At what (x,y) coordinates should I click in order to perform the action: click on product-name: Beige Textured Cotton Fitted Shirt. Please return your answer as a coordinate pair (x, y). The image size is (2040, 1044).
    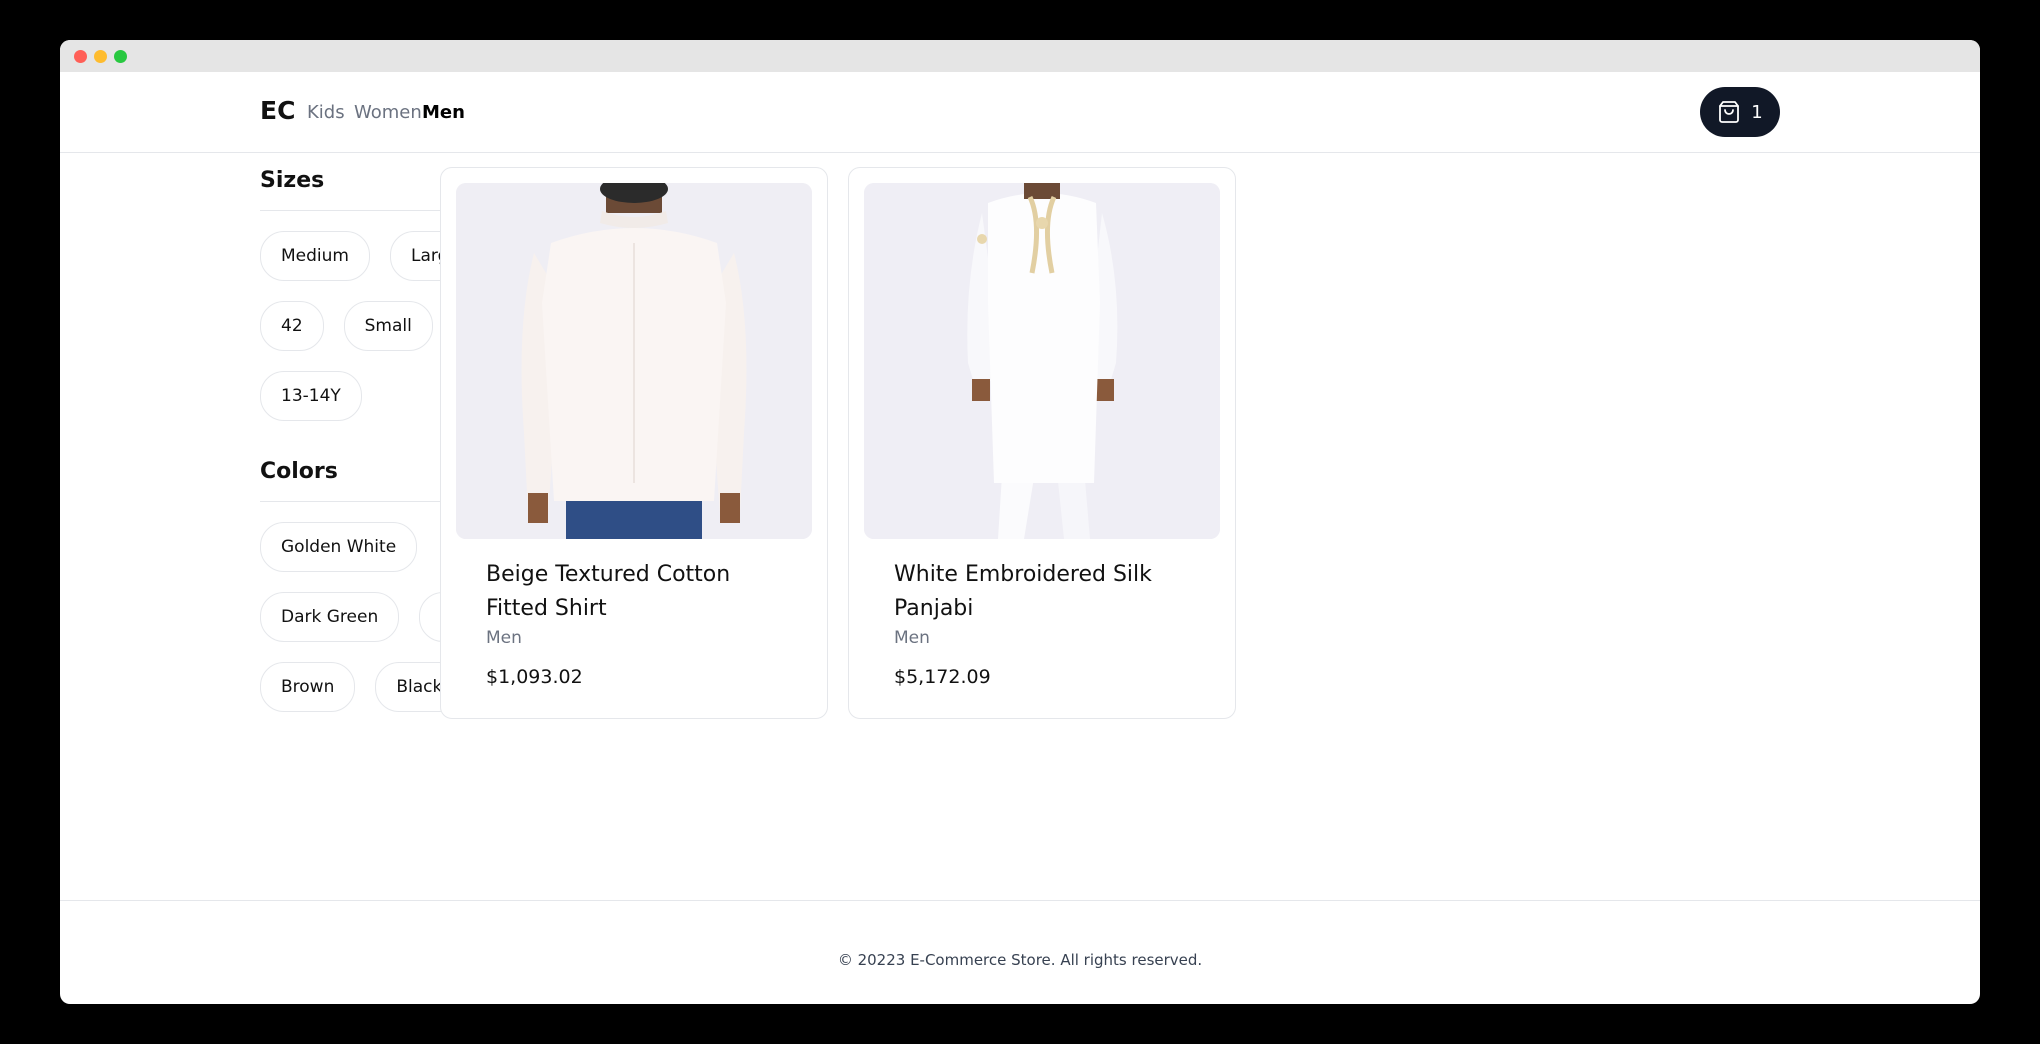
    Looking at the image, I should click on (641, 592).